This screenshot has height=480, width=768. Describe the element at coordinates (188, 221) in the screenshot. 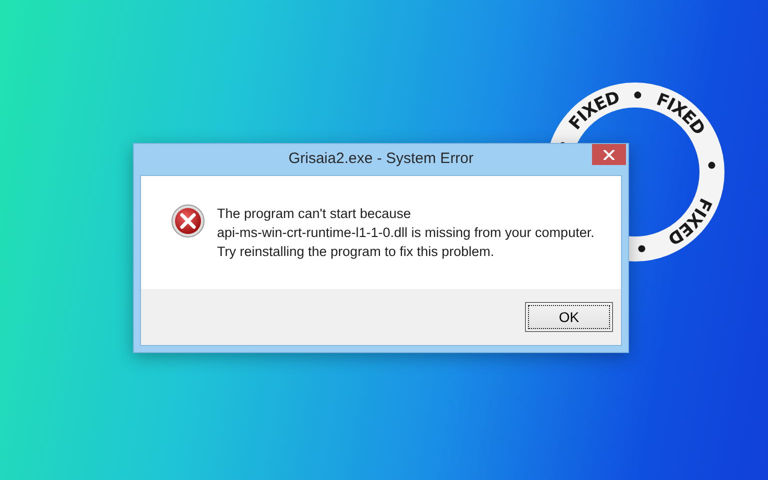

I see `error-icon` at that location.